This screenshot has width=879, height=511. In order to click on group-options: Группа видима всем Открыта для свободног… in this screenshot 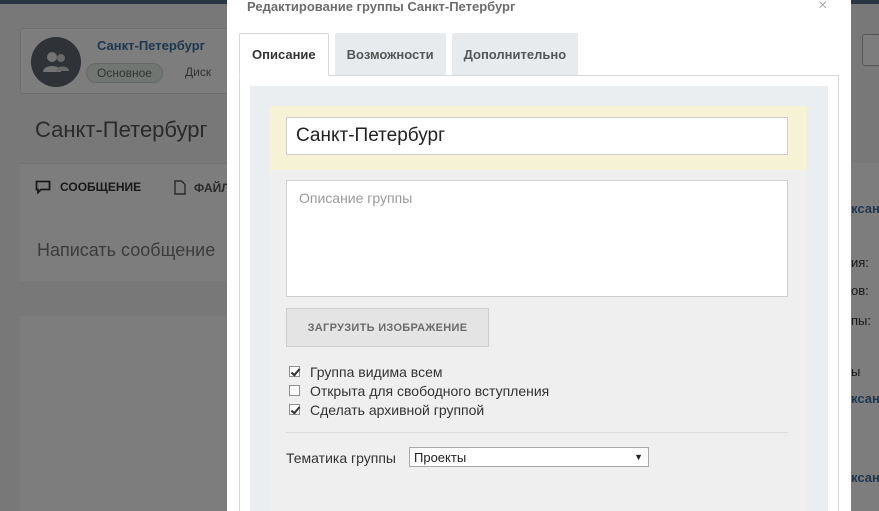, I will do `click(419, 390)`.